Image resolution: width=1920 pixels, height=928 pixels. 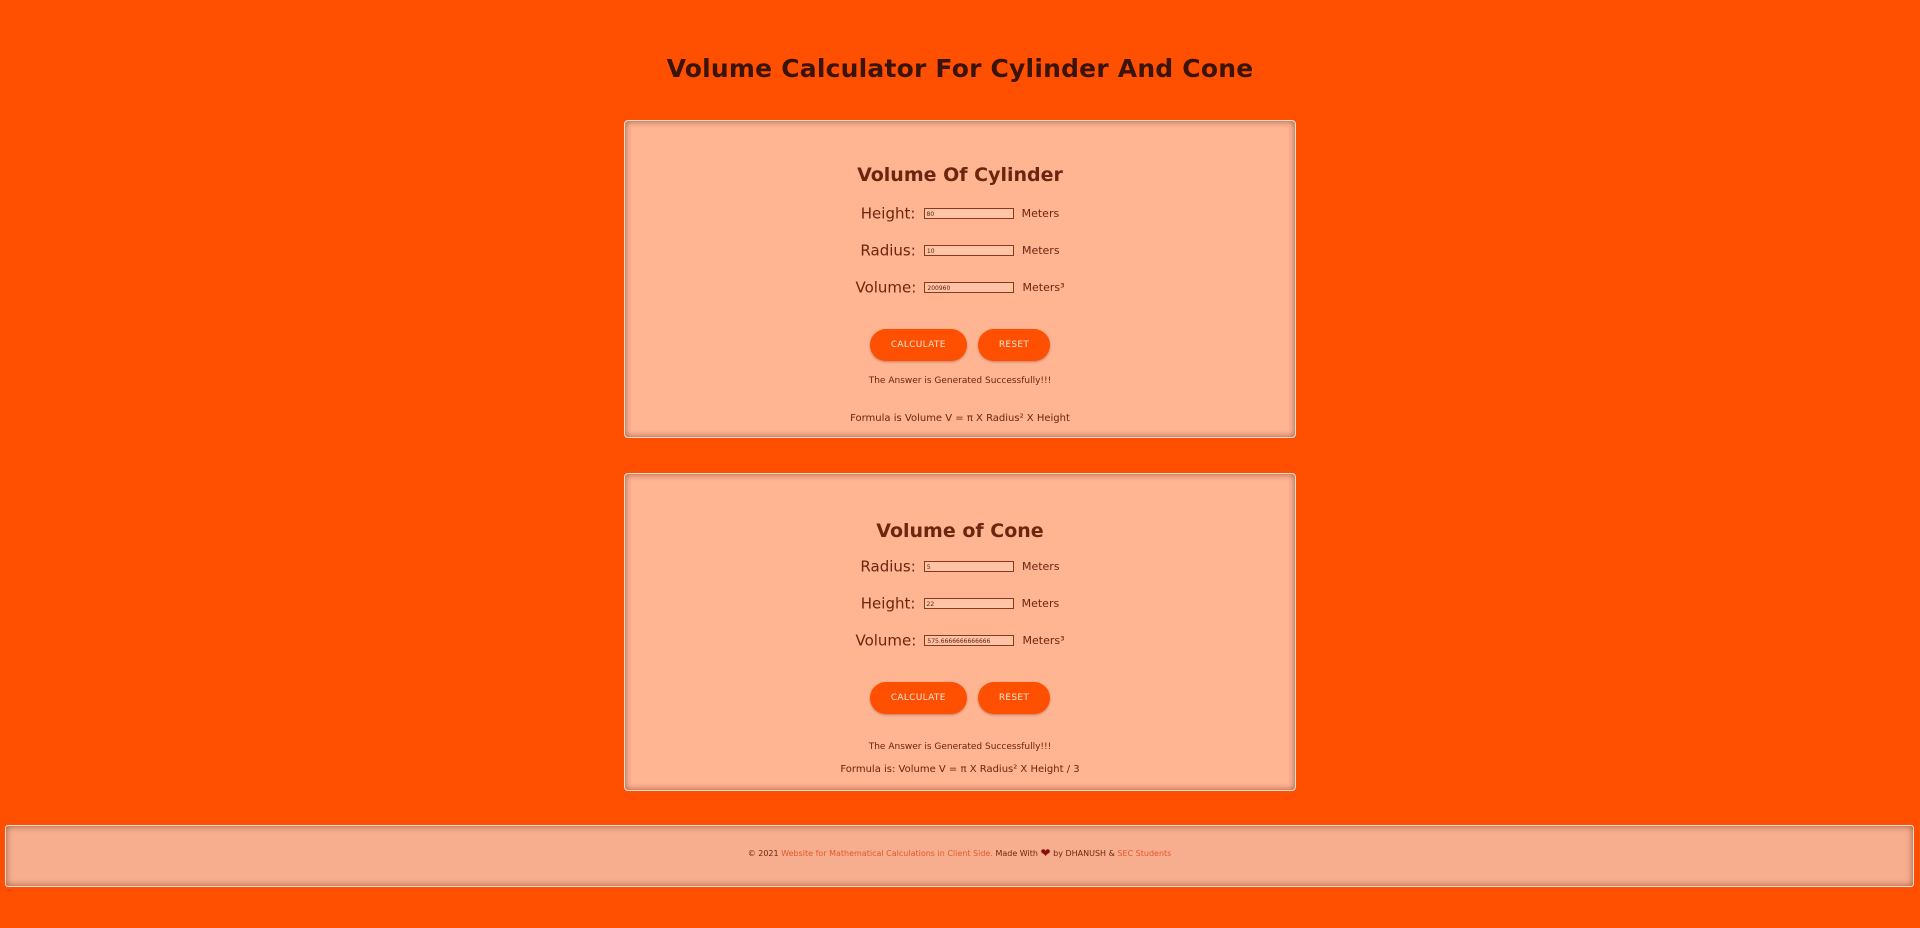 I want to click on cone-status-message: The Answer is Generated Successfully!!!, so click(x=960, y=747).